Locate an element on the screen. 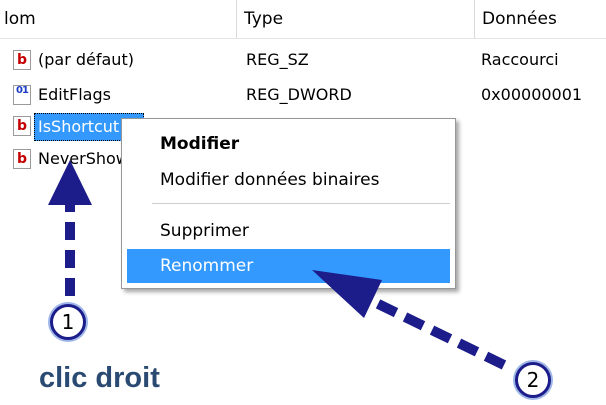 The height and width of the screenshot is (405, 606). value-data: 0x00000001 is located at coordinates (532, 94).